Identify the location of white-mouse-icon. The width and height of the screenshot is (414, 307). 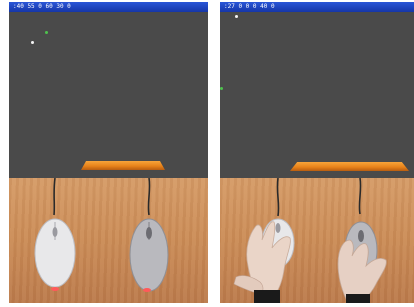
(55, 254).